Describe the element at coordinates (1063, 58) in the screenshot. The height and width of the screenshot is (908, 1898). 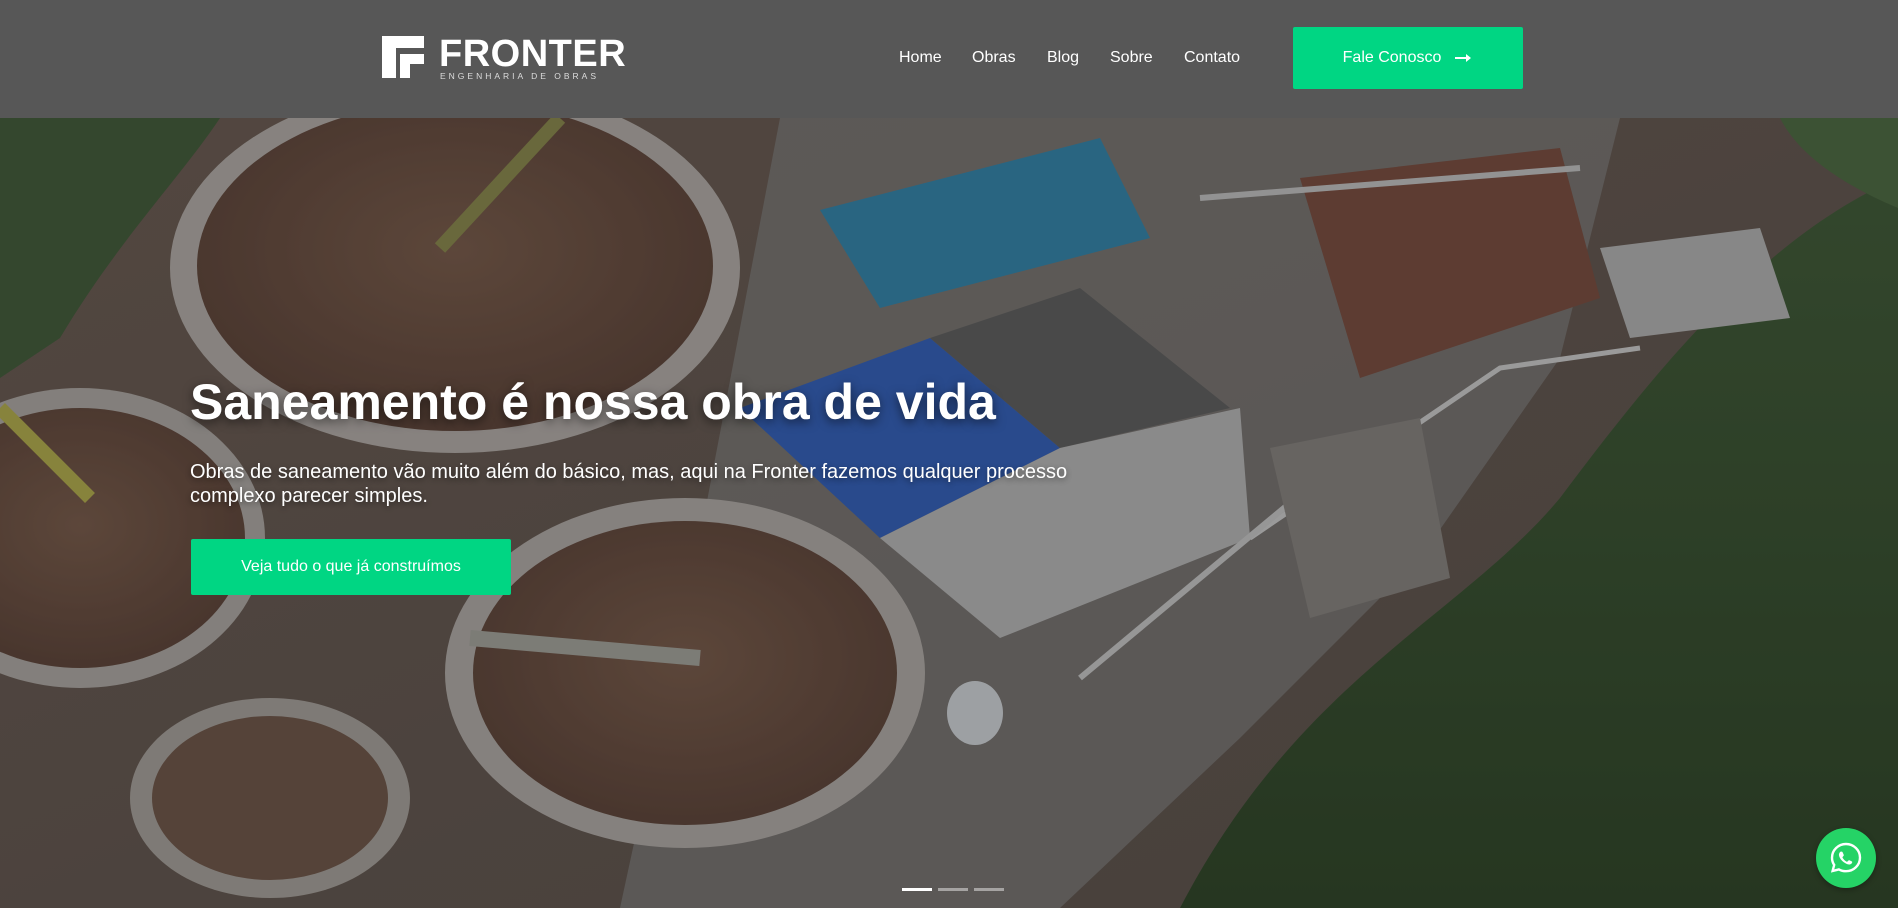
I see `nav-item-blog: Blog` at that location.